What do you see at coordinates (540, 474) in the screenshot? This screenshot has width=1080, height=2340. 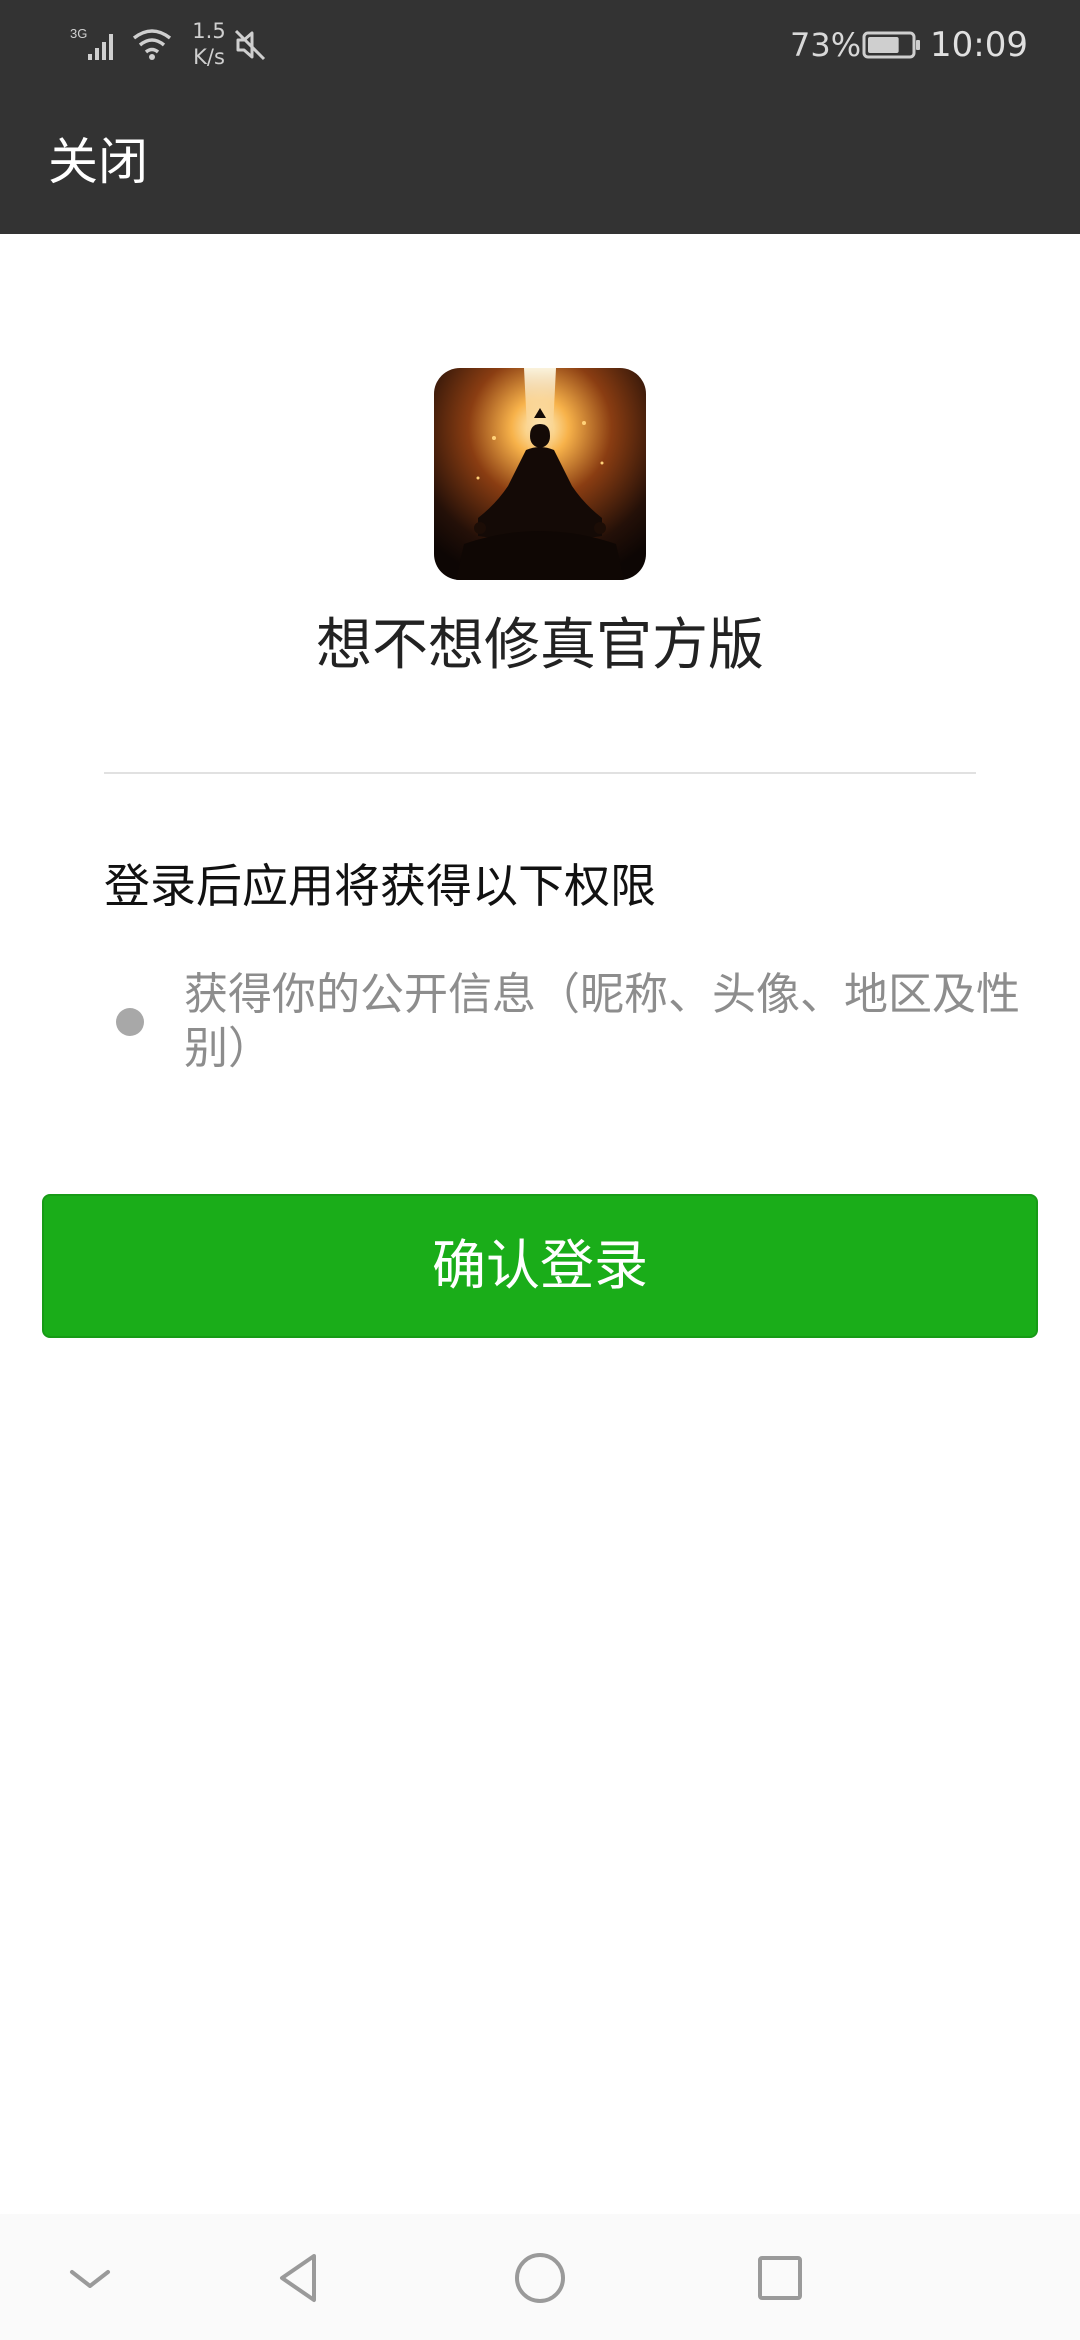 I see `app-icon` at bounding box center [540, 474].